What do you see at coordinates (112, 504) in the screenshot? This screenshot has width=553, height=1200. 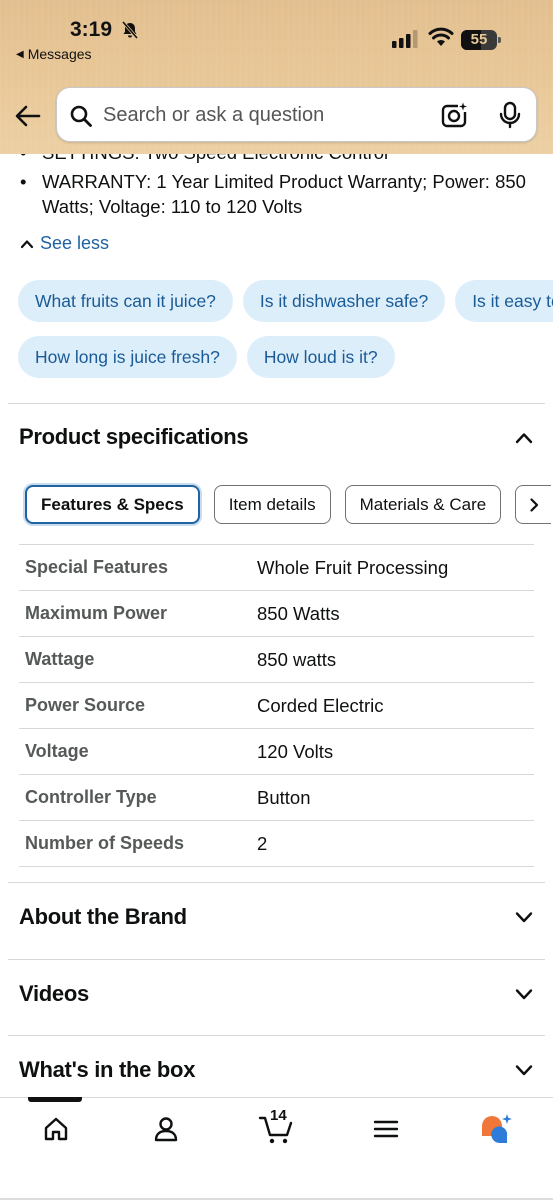 I see `tab-features-specs: Features & Specs` at bounding box center [112, 504].